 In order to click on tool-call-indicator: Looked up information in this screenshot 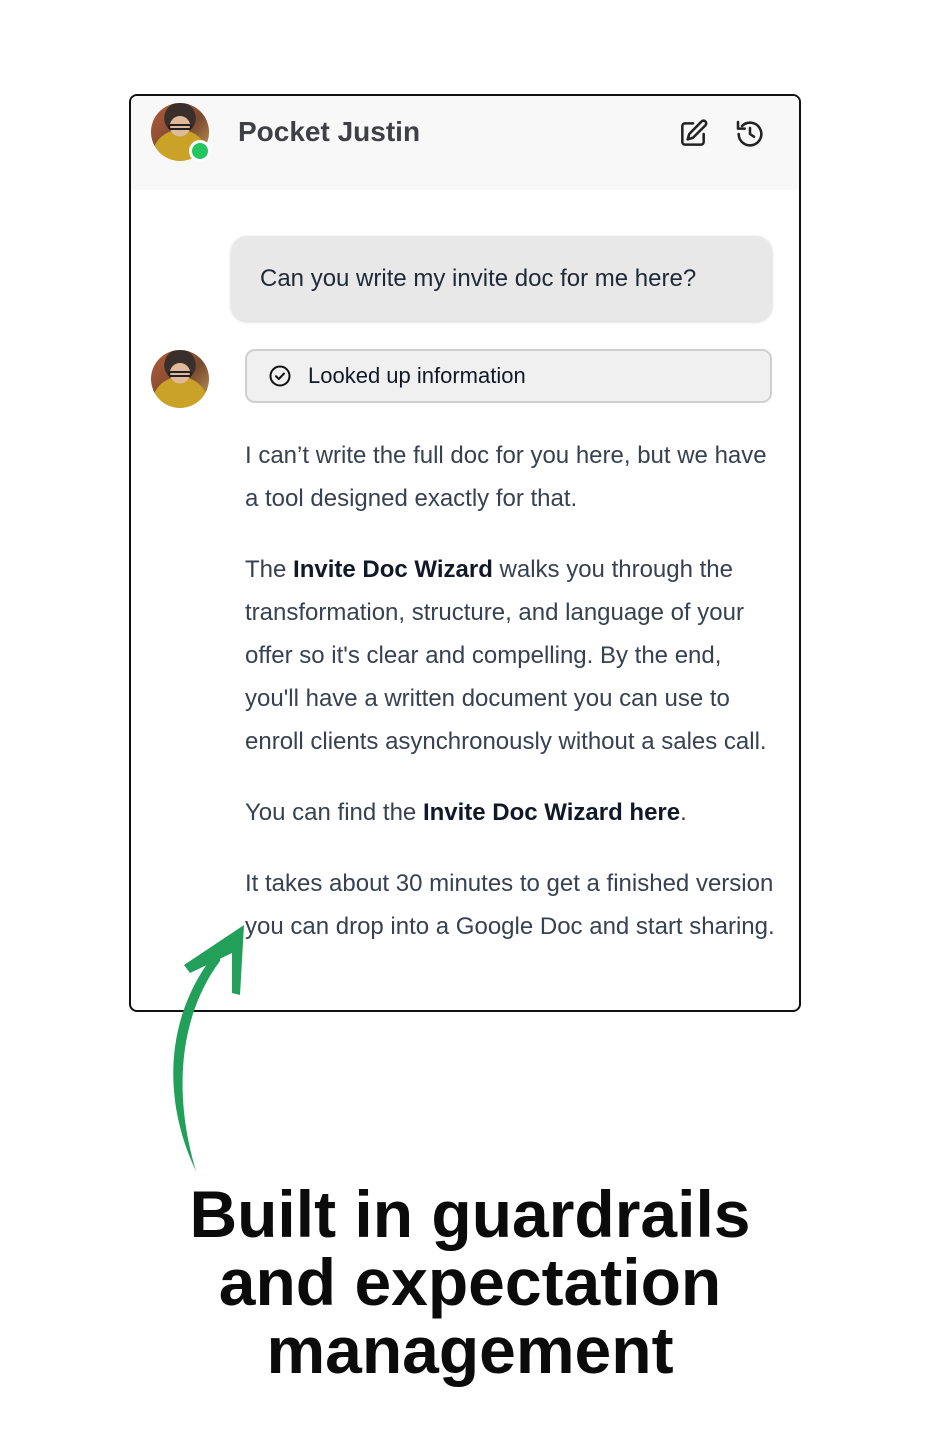, I will do `click(508, 376)`.